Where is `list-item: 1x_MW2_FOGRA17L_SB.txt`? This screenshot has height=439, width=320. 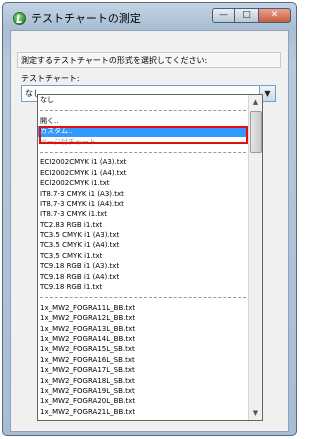
list-item: 1x_MW2_FOGRA17L_SB.txt is located at coordinates (143, 370).